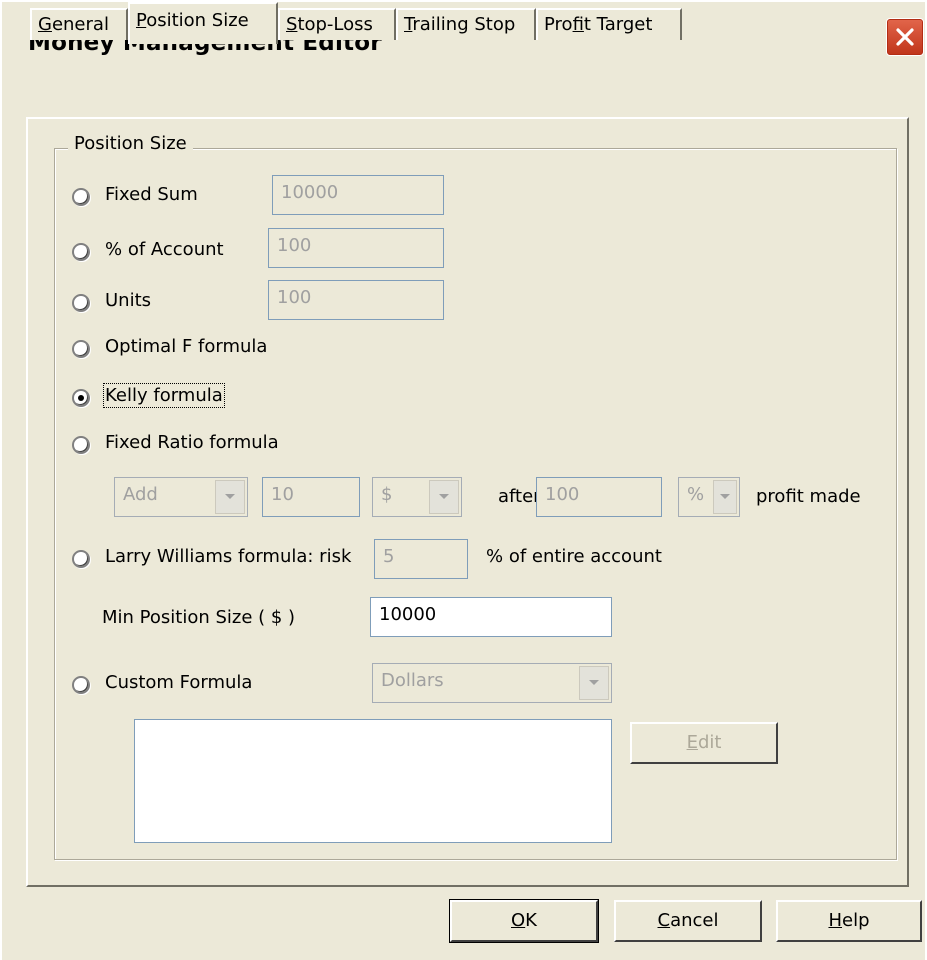 The image size is (927, 960). Describe the element at coordinates (618, 24) in the screenshot. I see `tab-profit-target-label: it Target` at that location.